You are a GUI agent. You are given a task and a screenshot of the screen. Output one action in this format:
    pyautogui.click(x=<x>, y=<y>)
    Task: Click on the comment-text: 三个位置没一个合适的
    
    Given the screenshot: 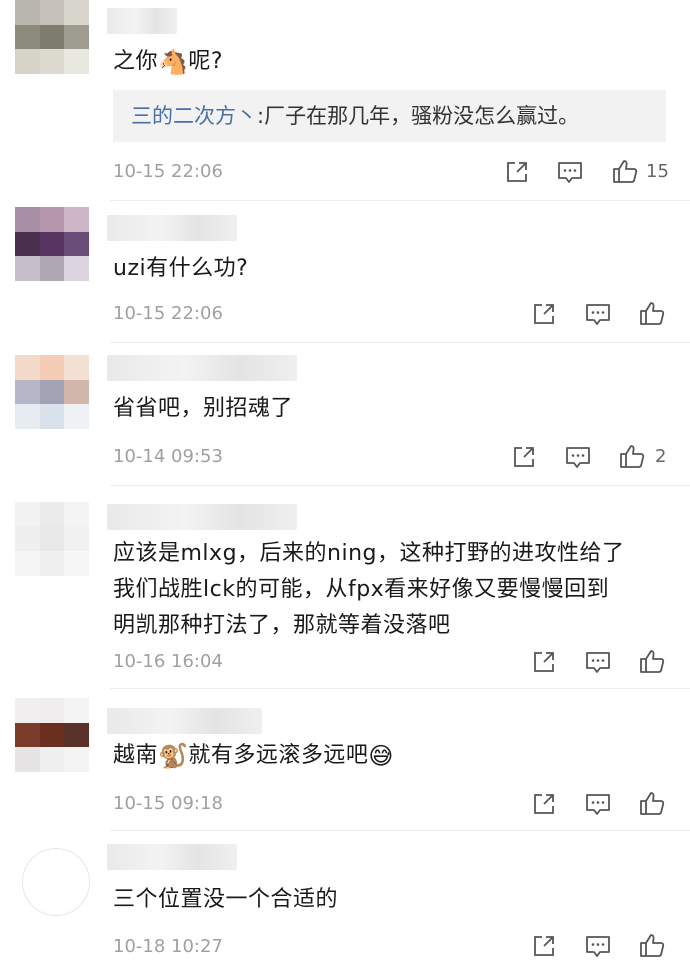 What is the action you would take?
    pyautogui.click(x=226, y=899)
    